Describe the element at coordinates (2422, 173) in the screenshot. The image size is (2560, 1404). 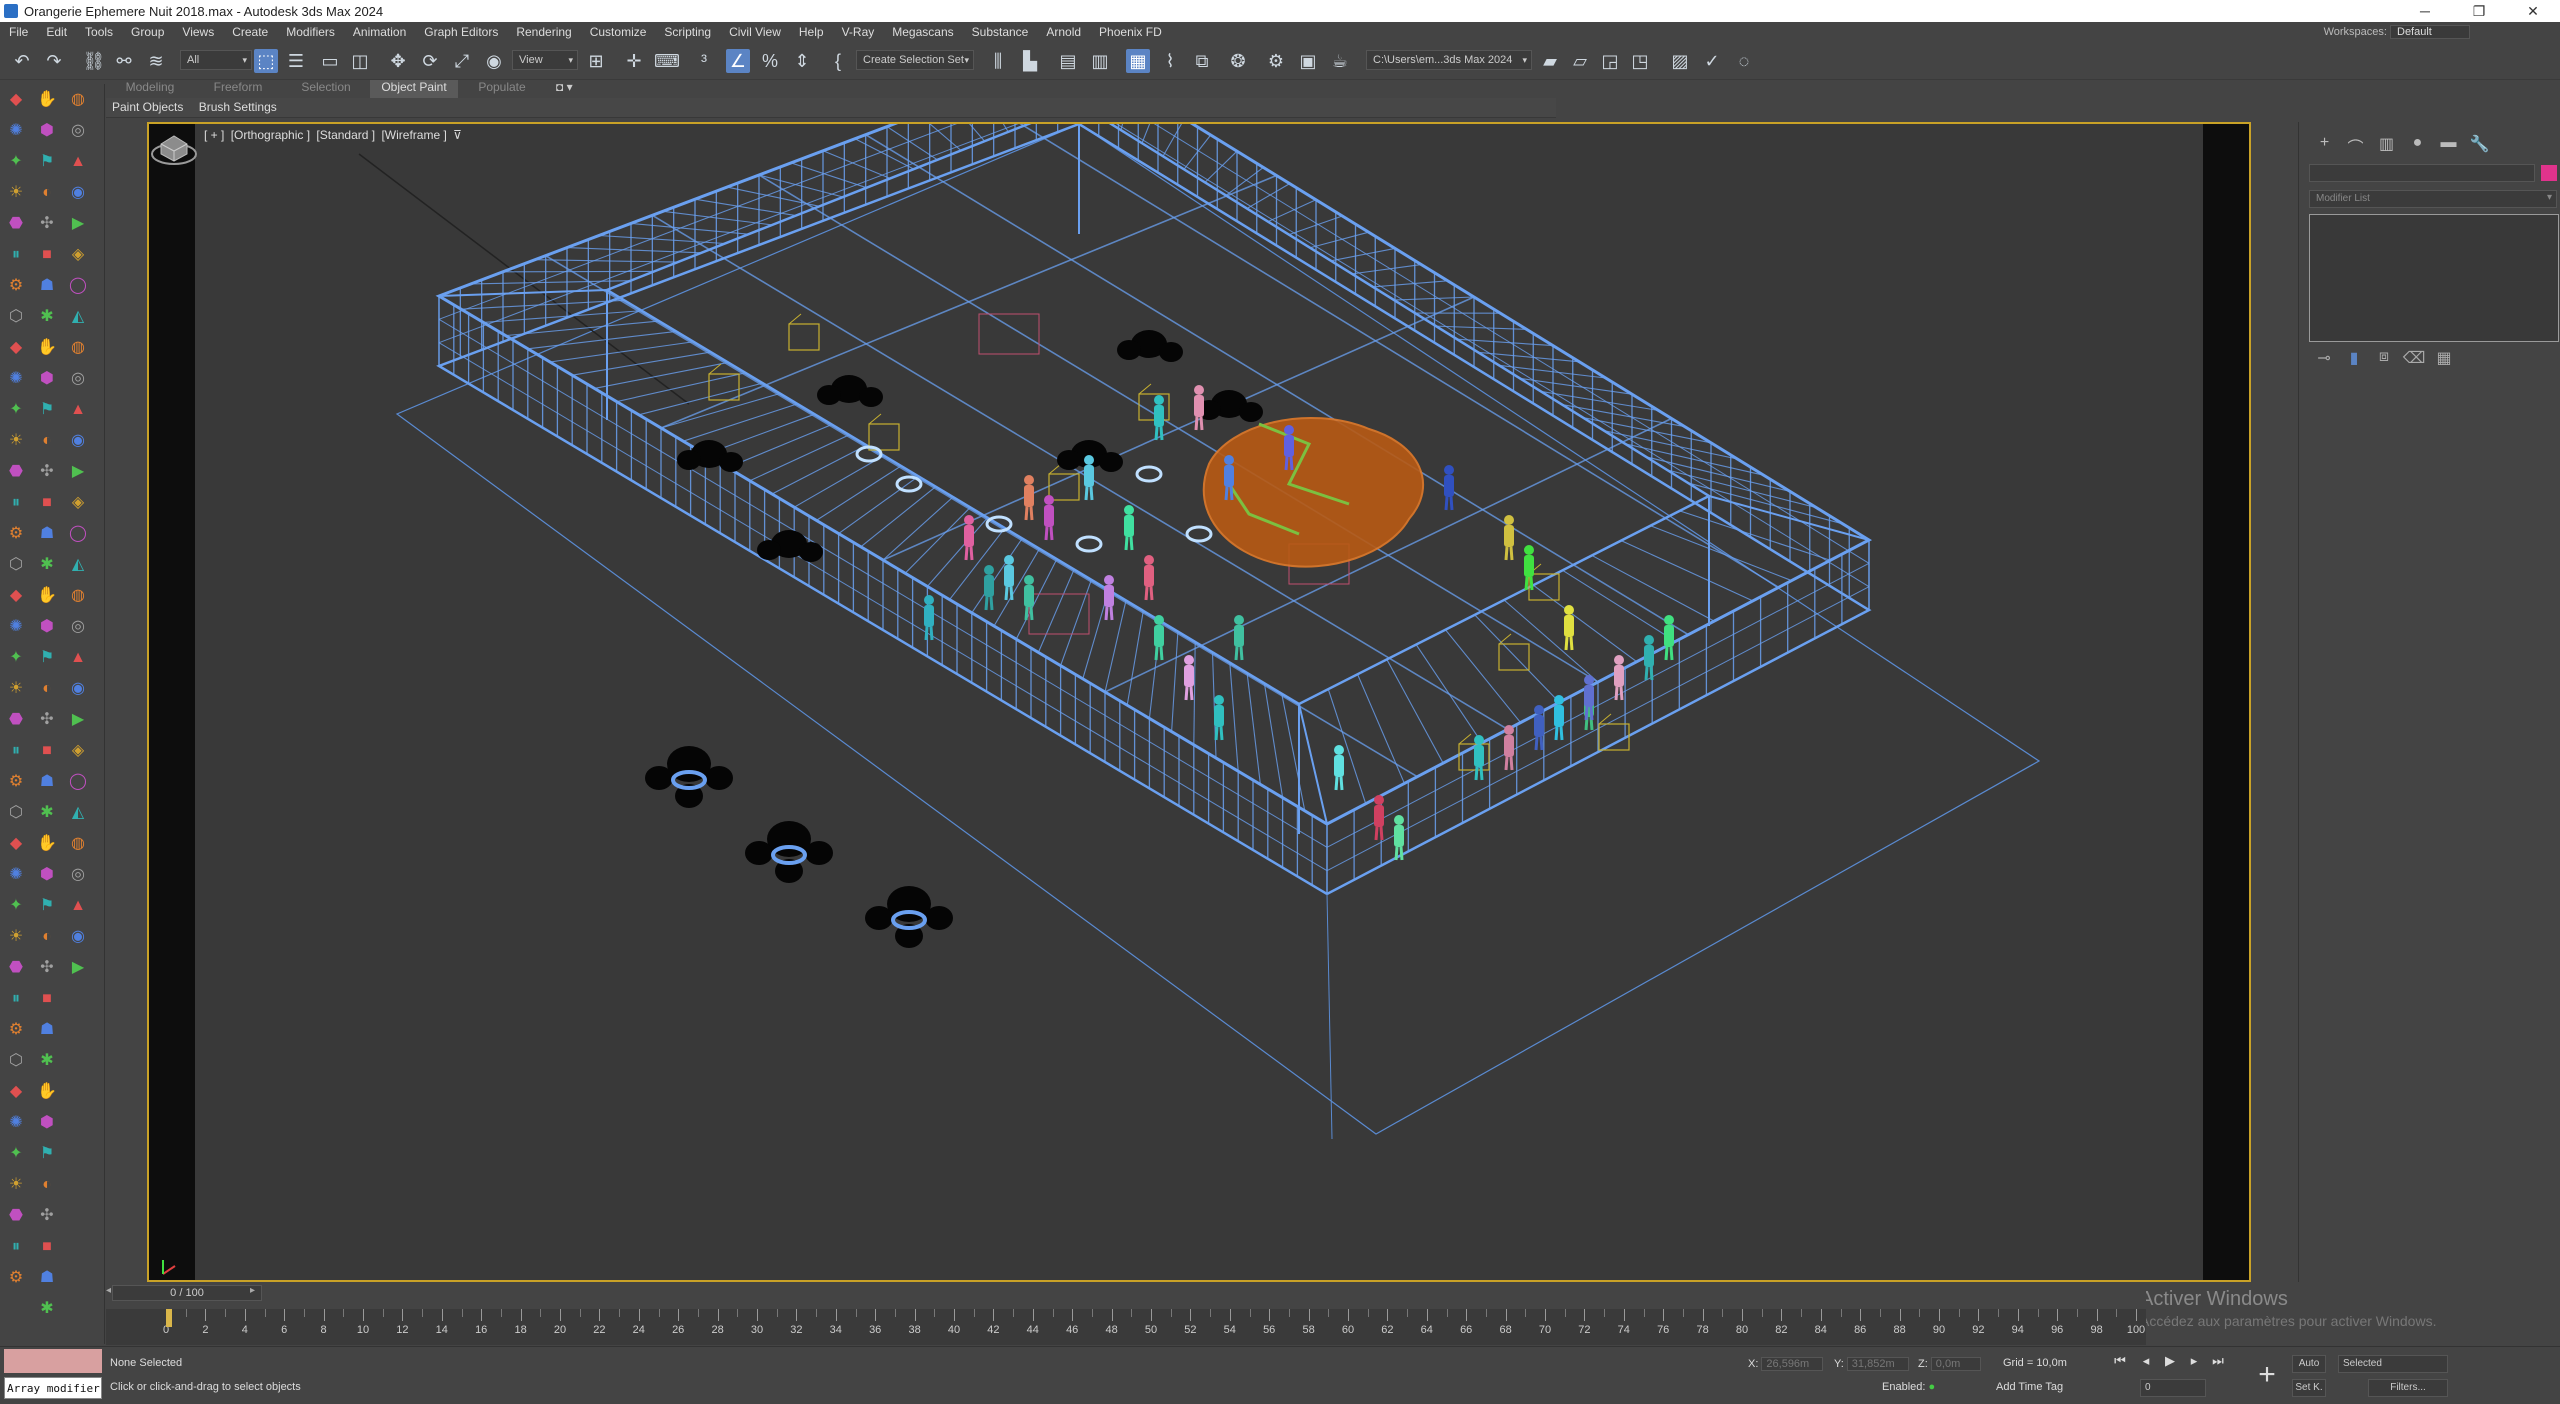
I see `object-name-field` at that location.